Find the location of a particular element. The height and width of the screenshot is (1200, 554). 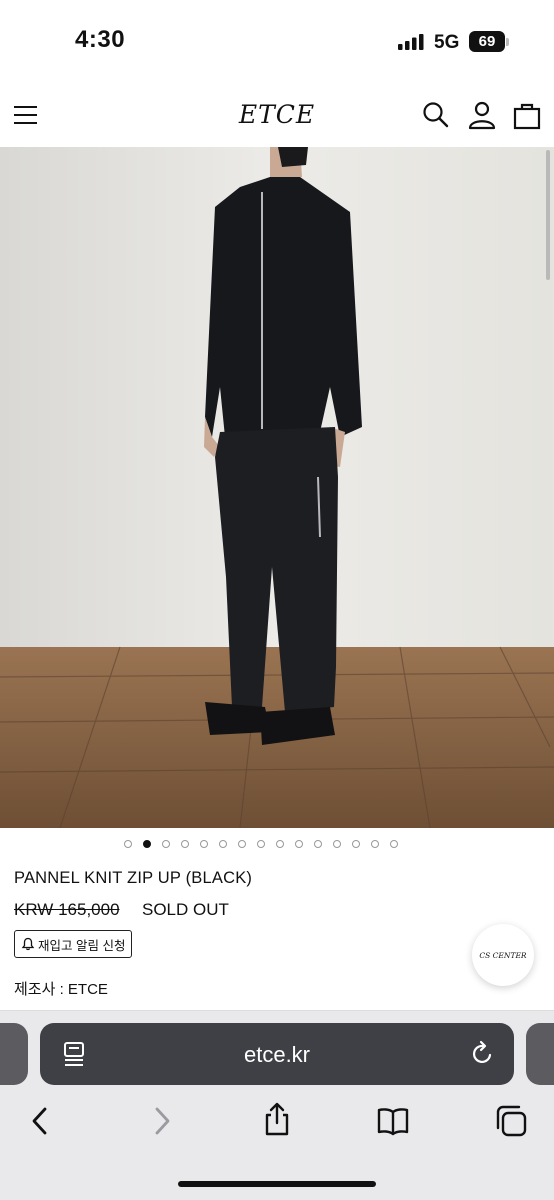

cart-icon is located at coordinates (527, 115).